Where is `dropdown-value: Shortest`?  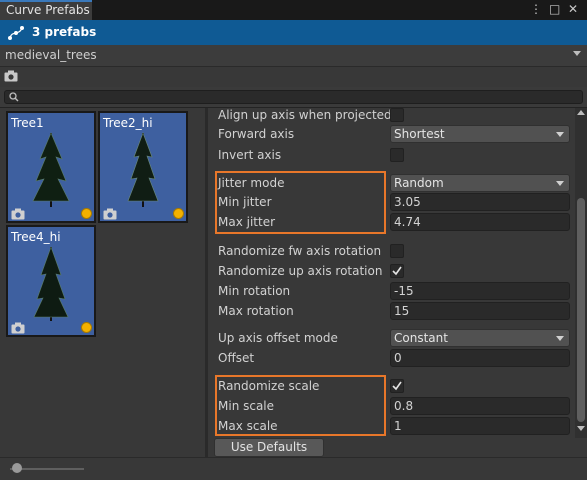 dropdown-value: Shortest is located at coordinates (419, 134).